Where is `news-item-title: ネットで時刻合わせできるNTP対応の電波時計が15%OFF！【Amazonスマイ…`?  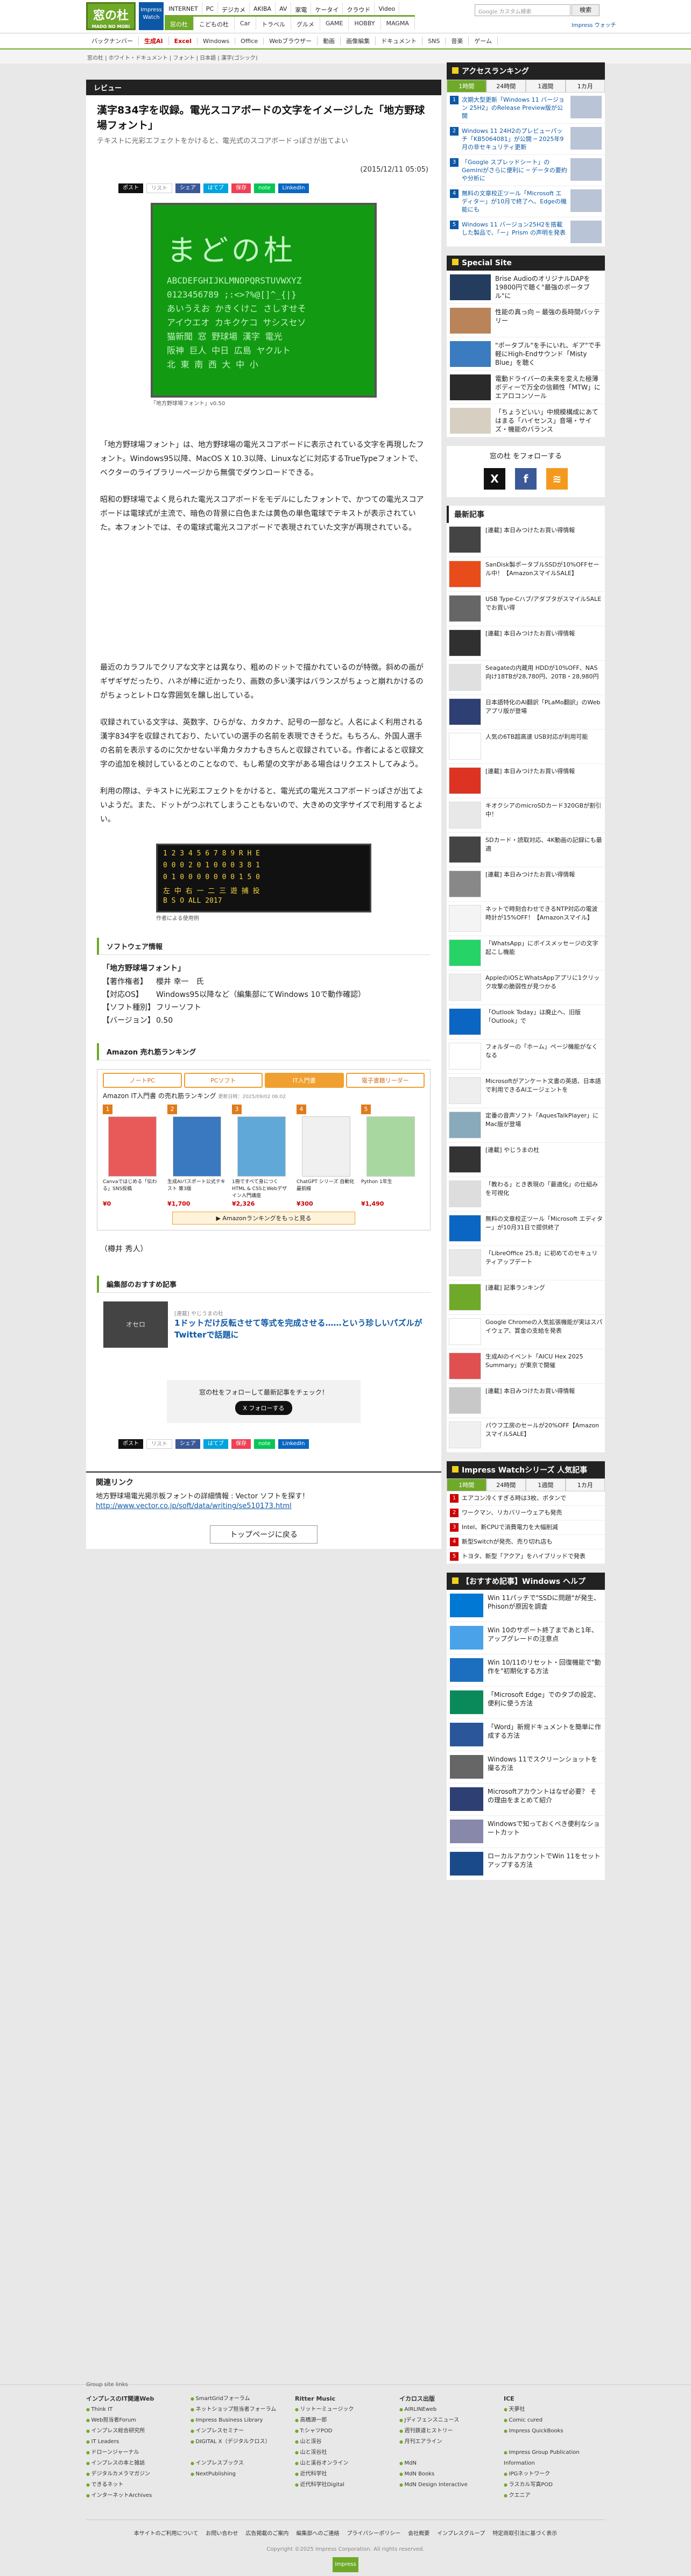
news-item-title: ネットで時刻合わせできるNTP対応の電波時計が15%OFF！【Amazonスマイ… is located at coordinates (544, 918).